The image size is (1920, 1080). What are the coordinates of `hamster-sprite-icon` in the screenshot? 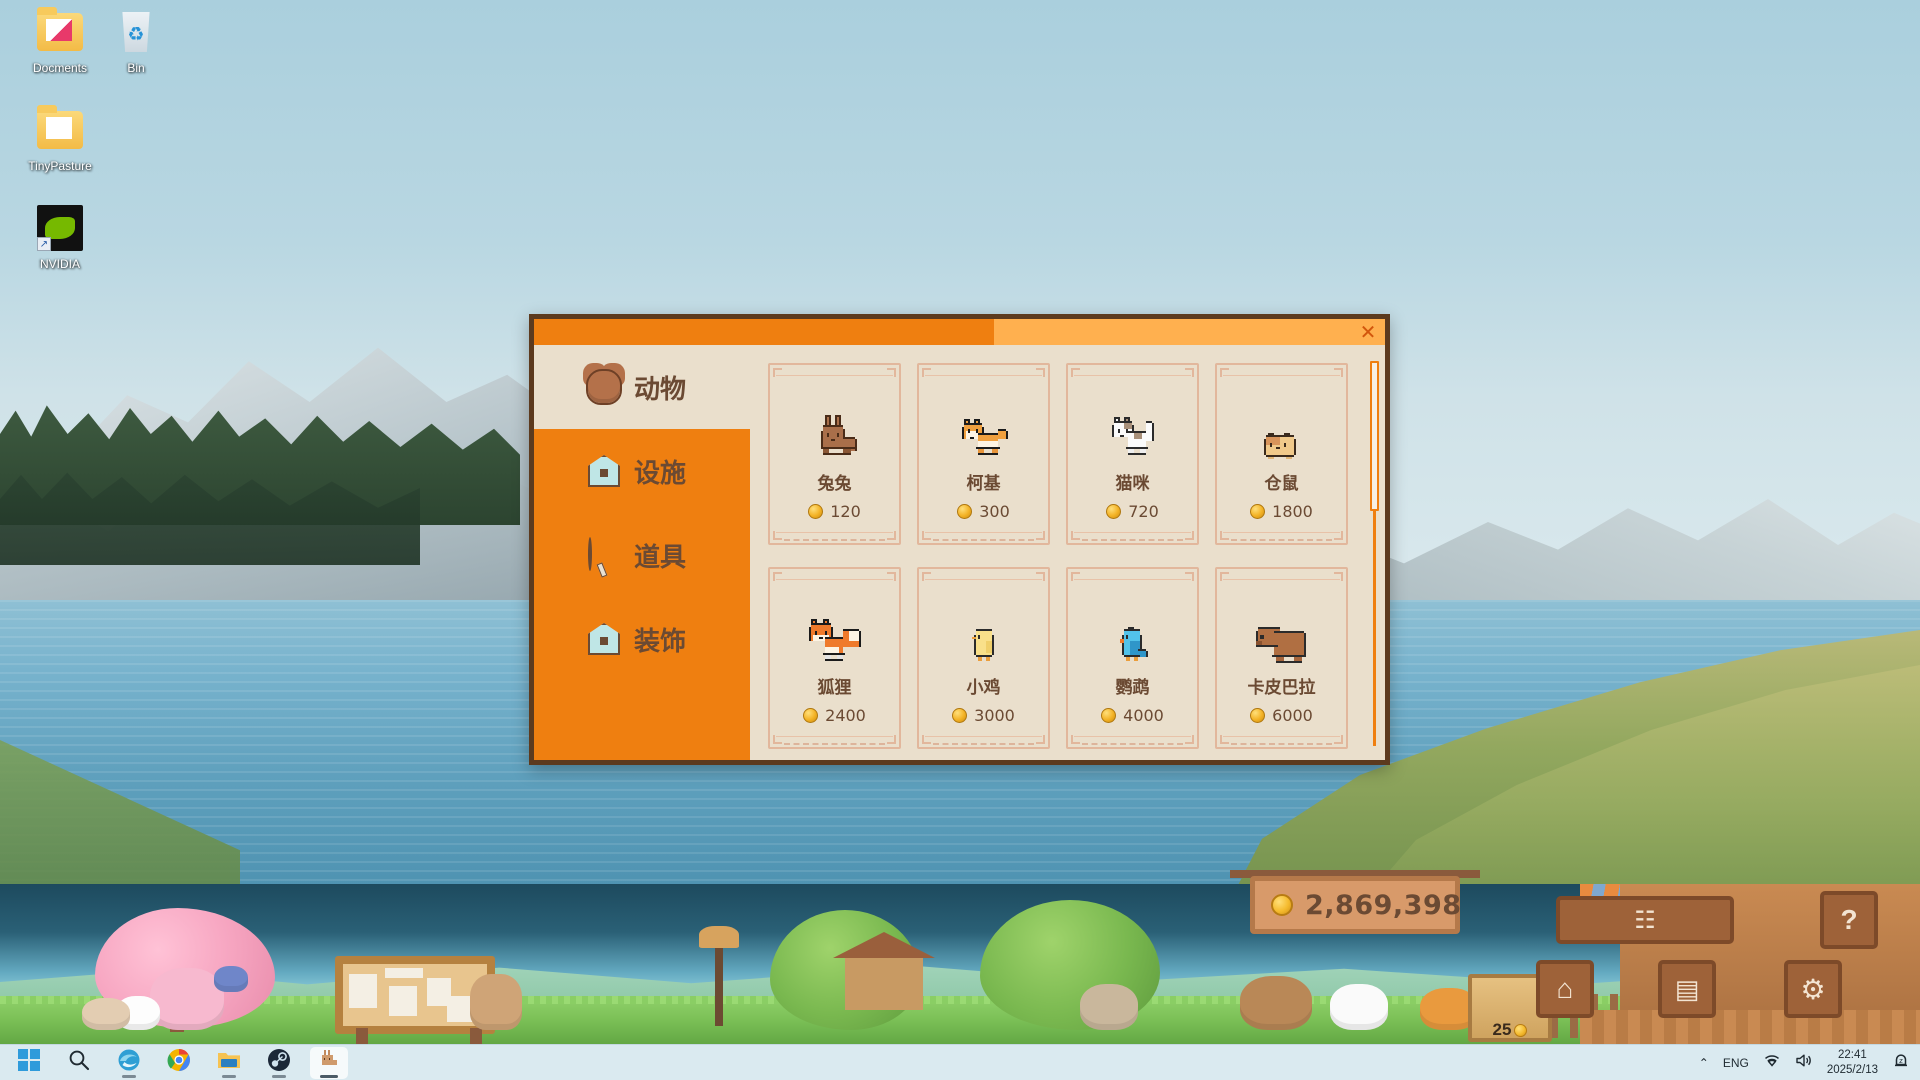 It's located at (1279, 446).